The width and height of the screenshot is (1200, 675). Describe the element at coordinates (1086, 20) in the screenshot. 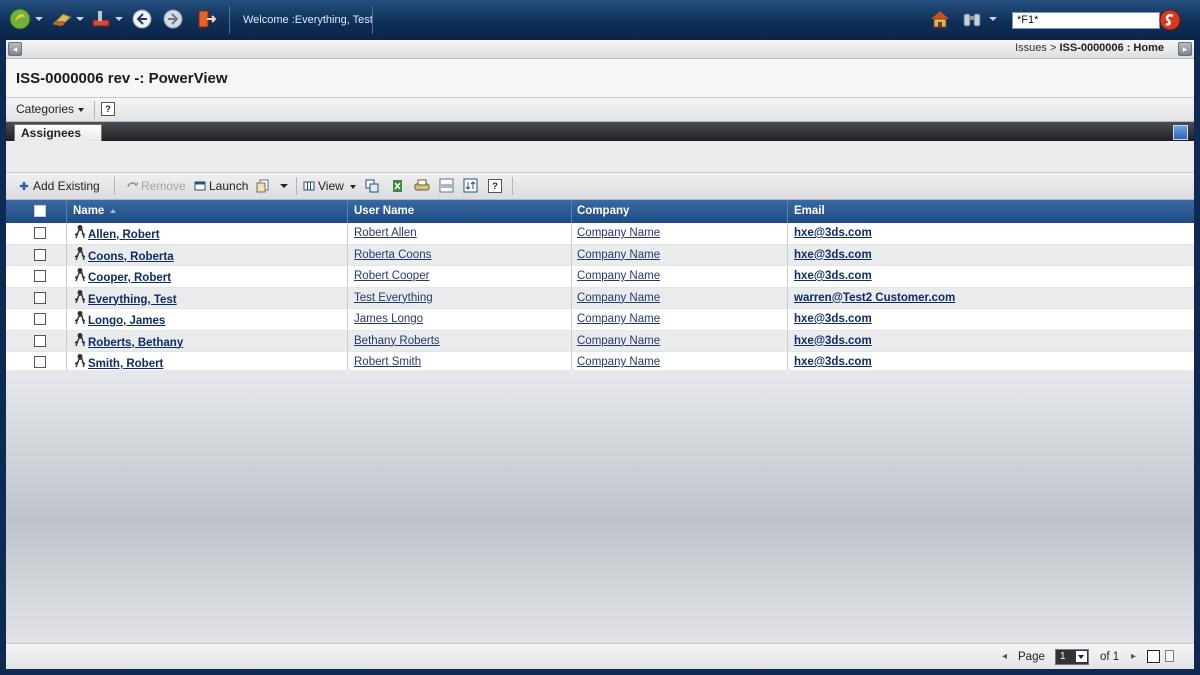

I see `search-input: *F1*` at that location.